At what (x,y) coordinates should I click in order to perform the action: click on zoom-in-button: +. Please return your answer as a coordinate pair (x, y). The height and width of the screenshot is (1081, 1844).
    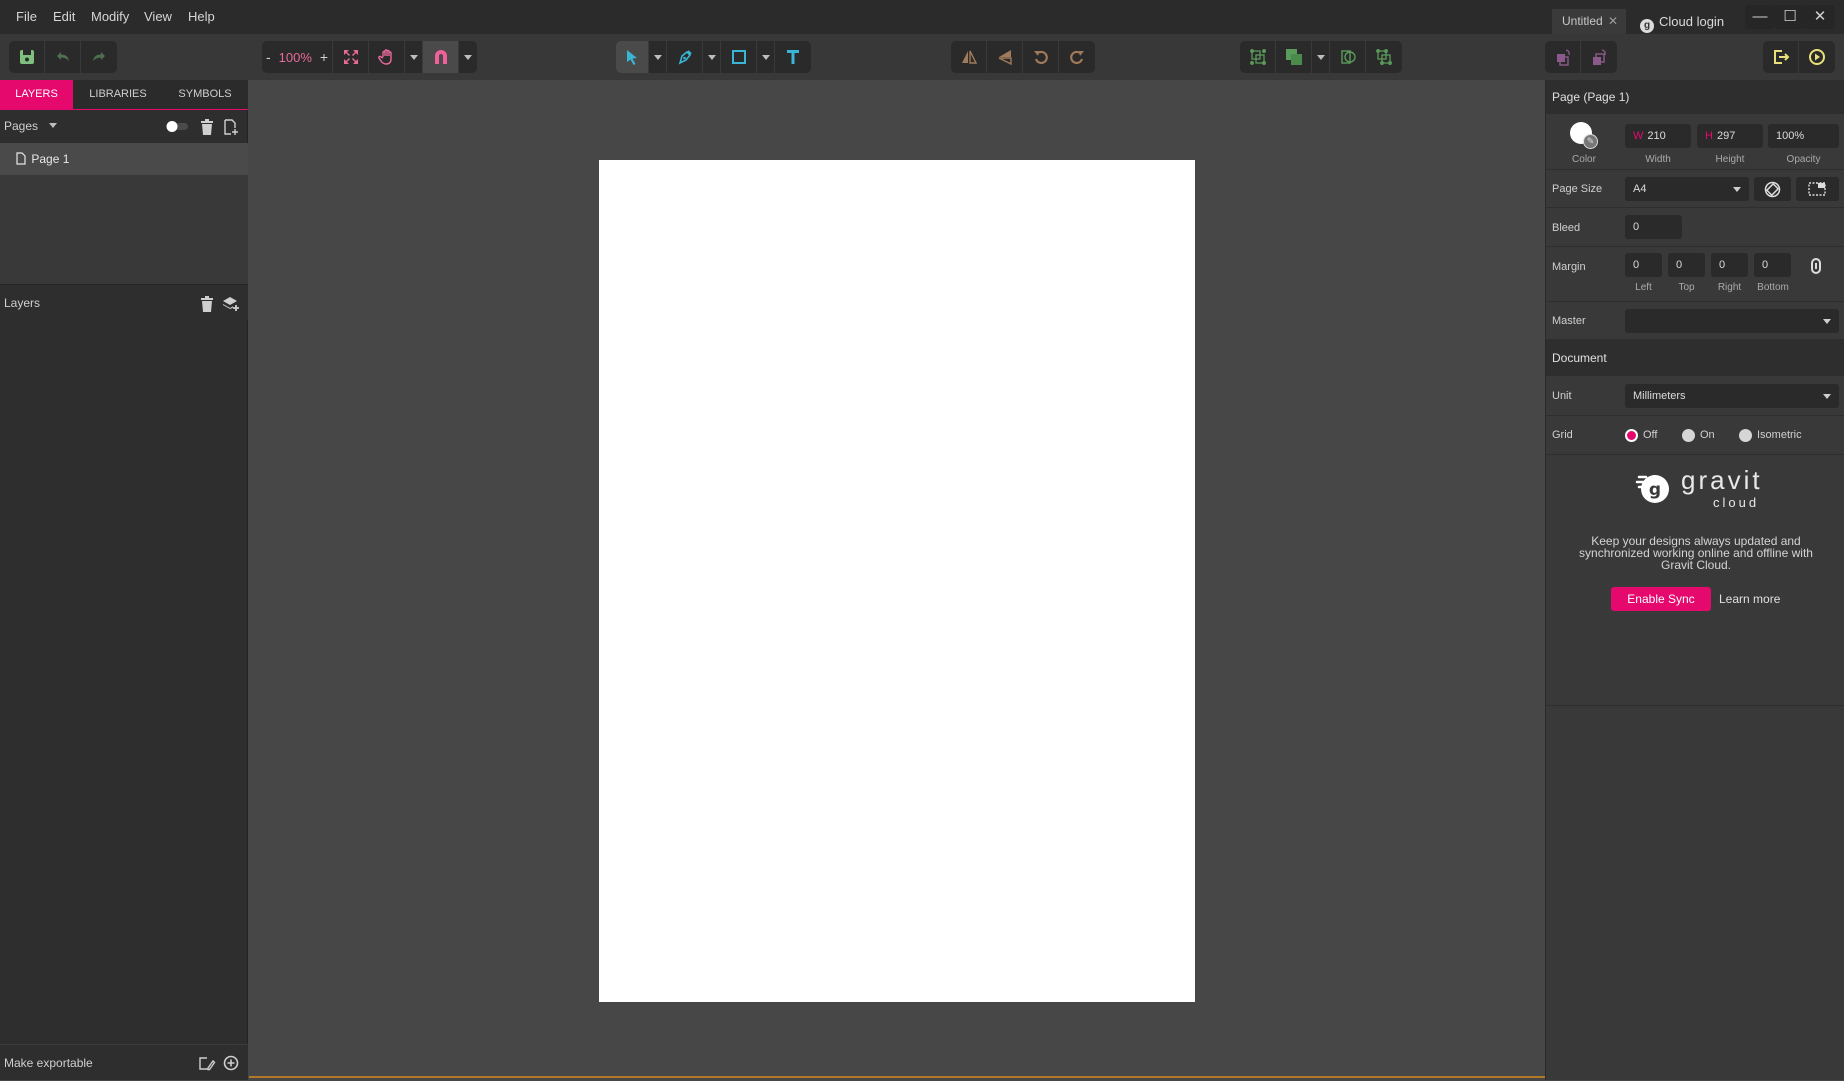
    Looking at the image, I should click on (325, 57).